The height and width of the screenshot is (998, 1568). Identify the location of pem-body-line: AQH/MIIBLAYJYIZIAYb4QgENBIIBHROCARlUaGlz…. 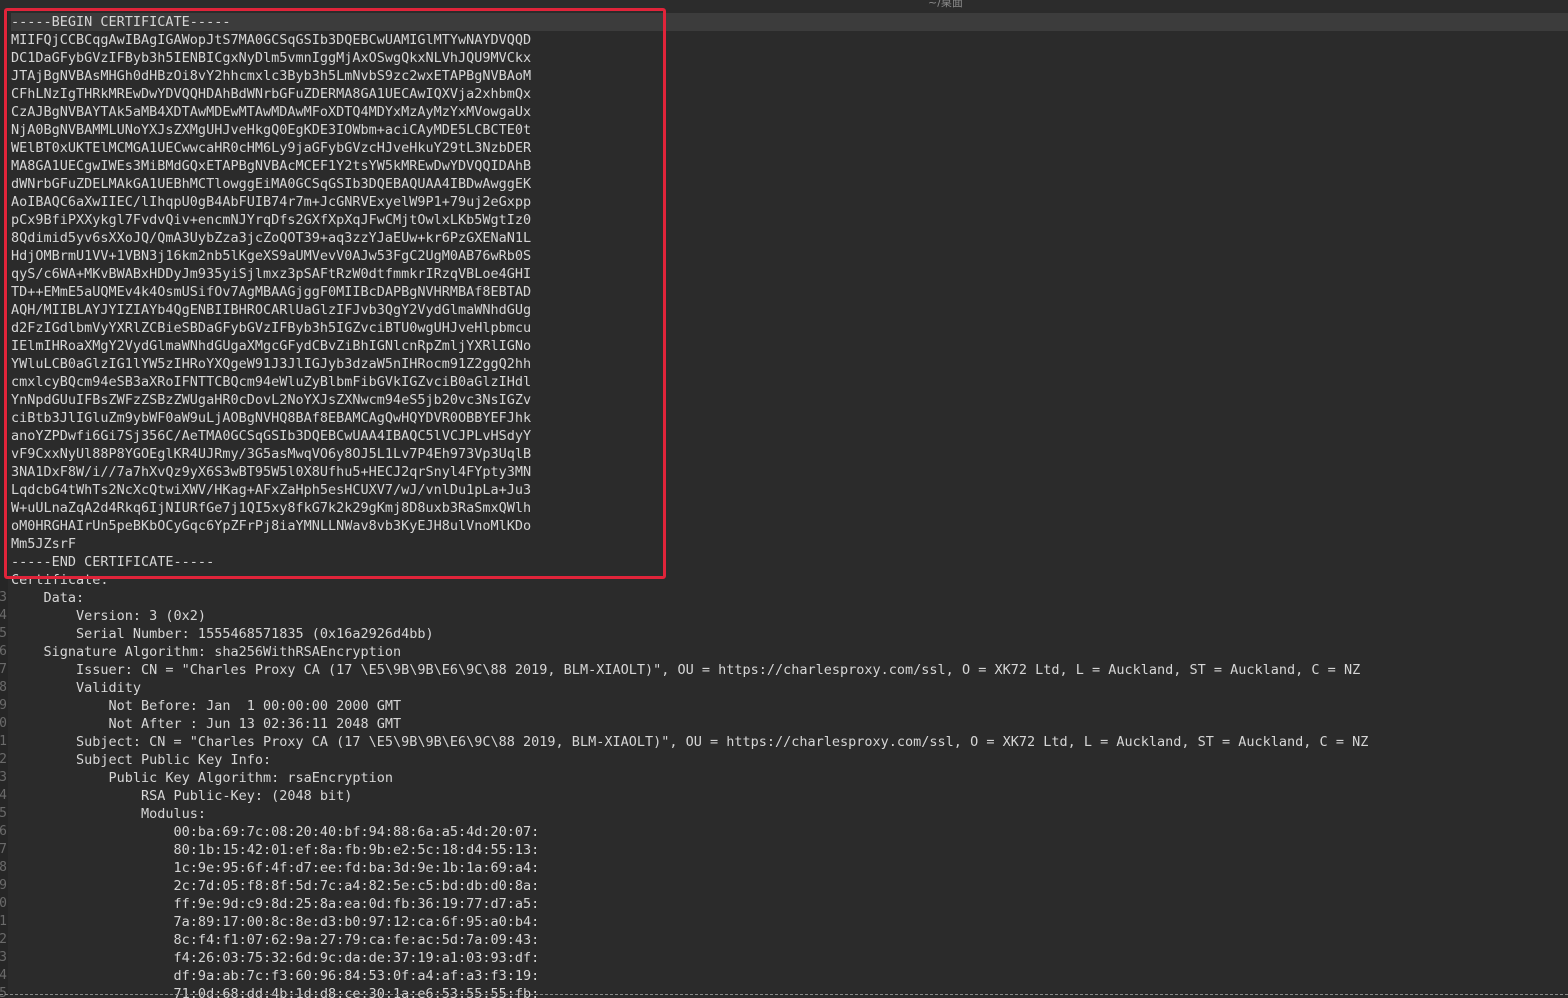
(789, 310).